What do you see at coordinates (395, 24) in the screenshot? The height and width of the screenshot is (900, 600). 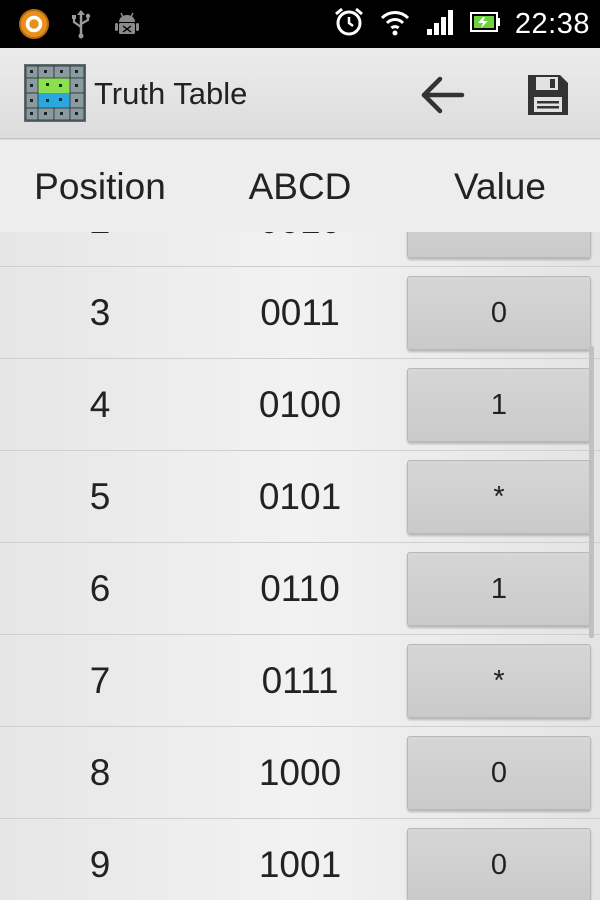 I see `wifi-icon` at bounding box center [395, 24].